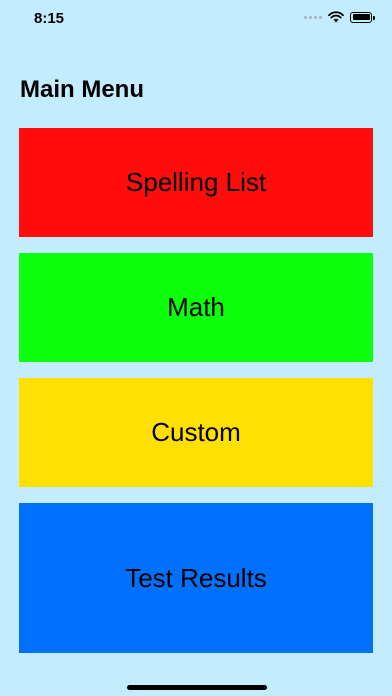 The width and height of the screenshot is (392, 696). I want to click on home-indicator, so click(197, 687).